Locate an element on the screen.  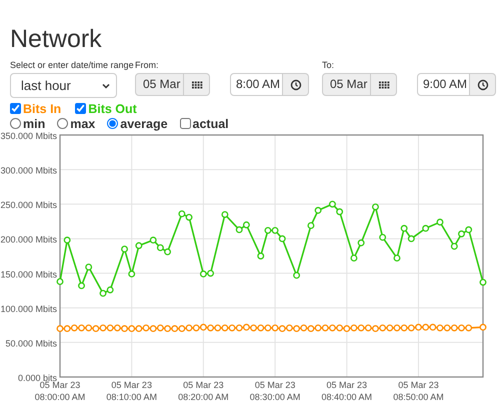
axis-label: 08:40:00 AM is located at coordinates (347, 397).